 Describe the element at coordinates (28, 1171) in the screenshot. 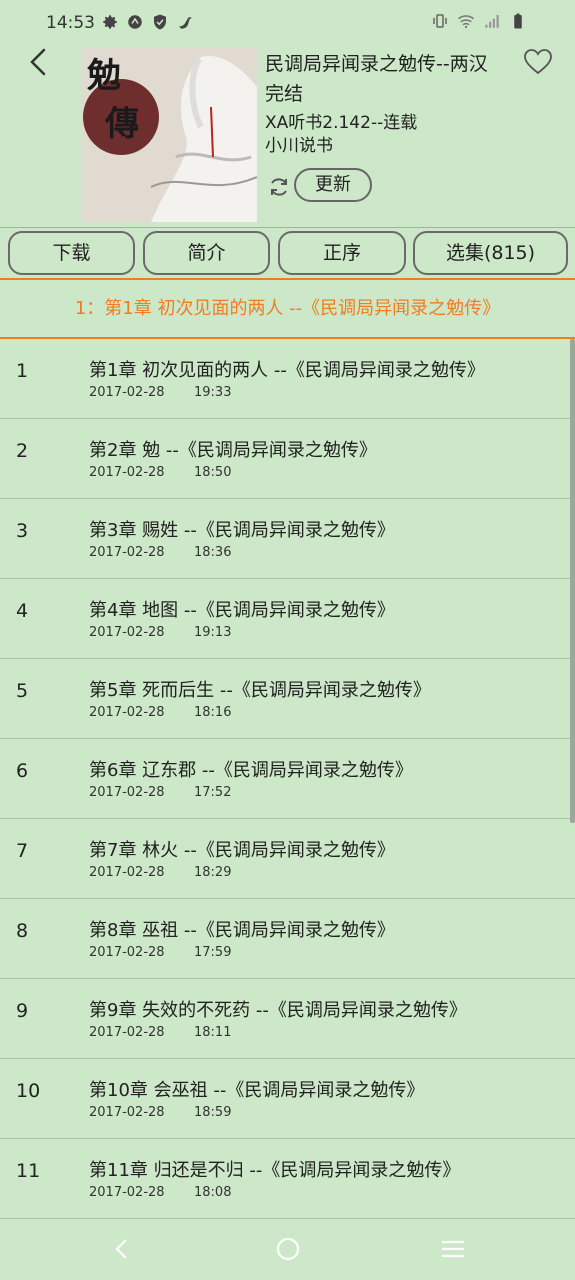

I see `chapter-number: 11` at that location.